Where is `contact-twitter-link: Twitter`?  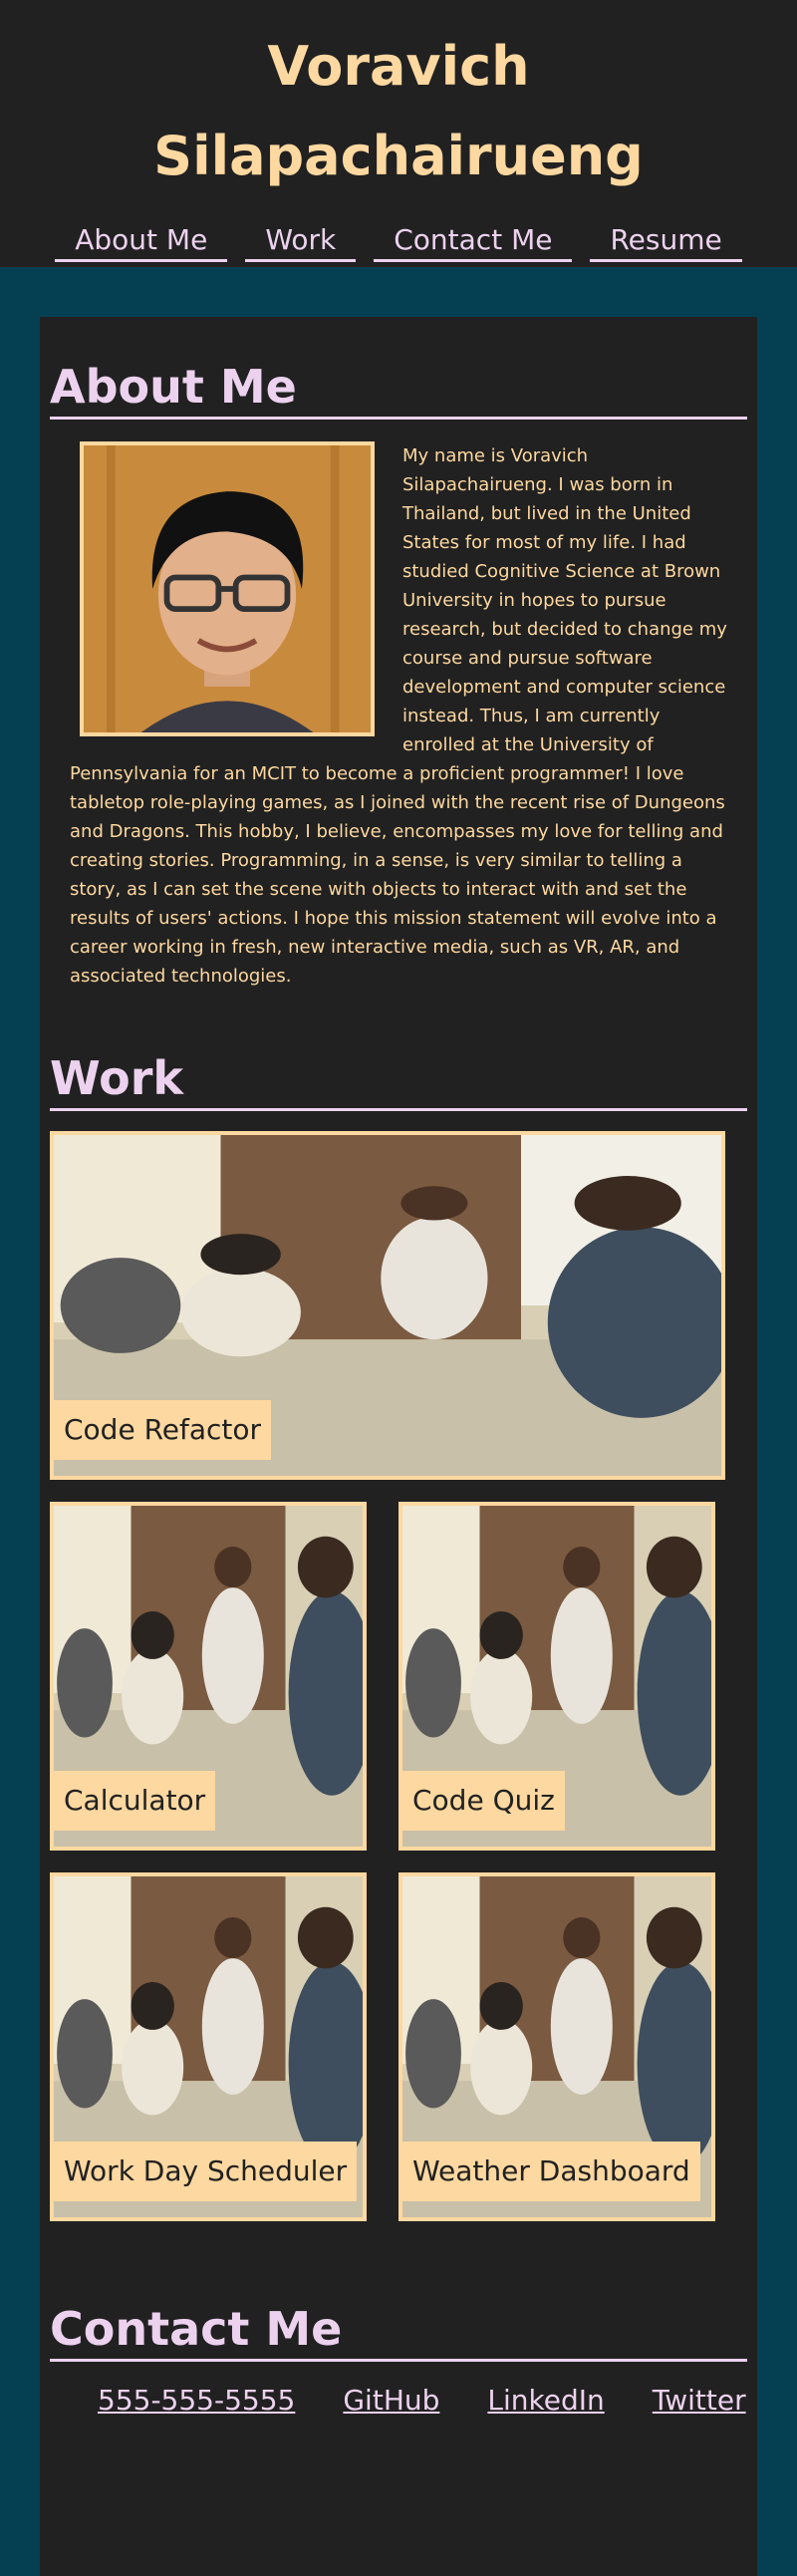 contact-twitter-link: Twitter is located at coordinates (699, 2400).